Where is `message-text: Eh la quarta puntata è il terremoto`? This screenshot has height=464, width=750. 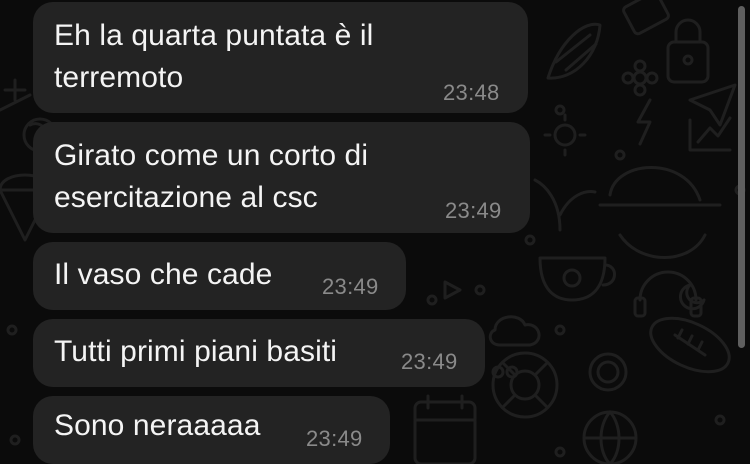 message-text: Eh la quarta puntata è il terremoto is located at coordinates (214, 56).